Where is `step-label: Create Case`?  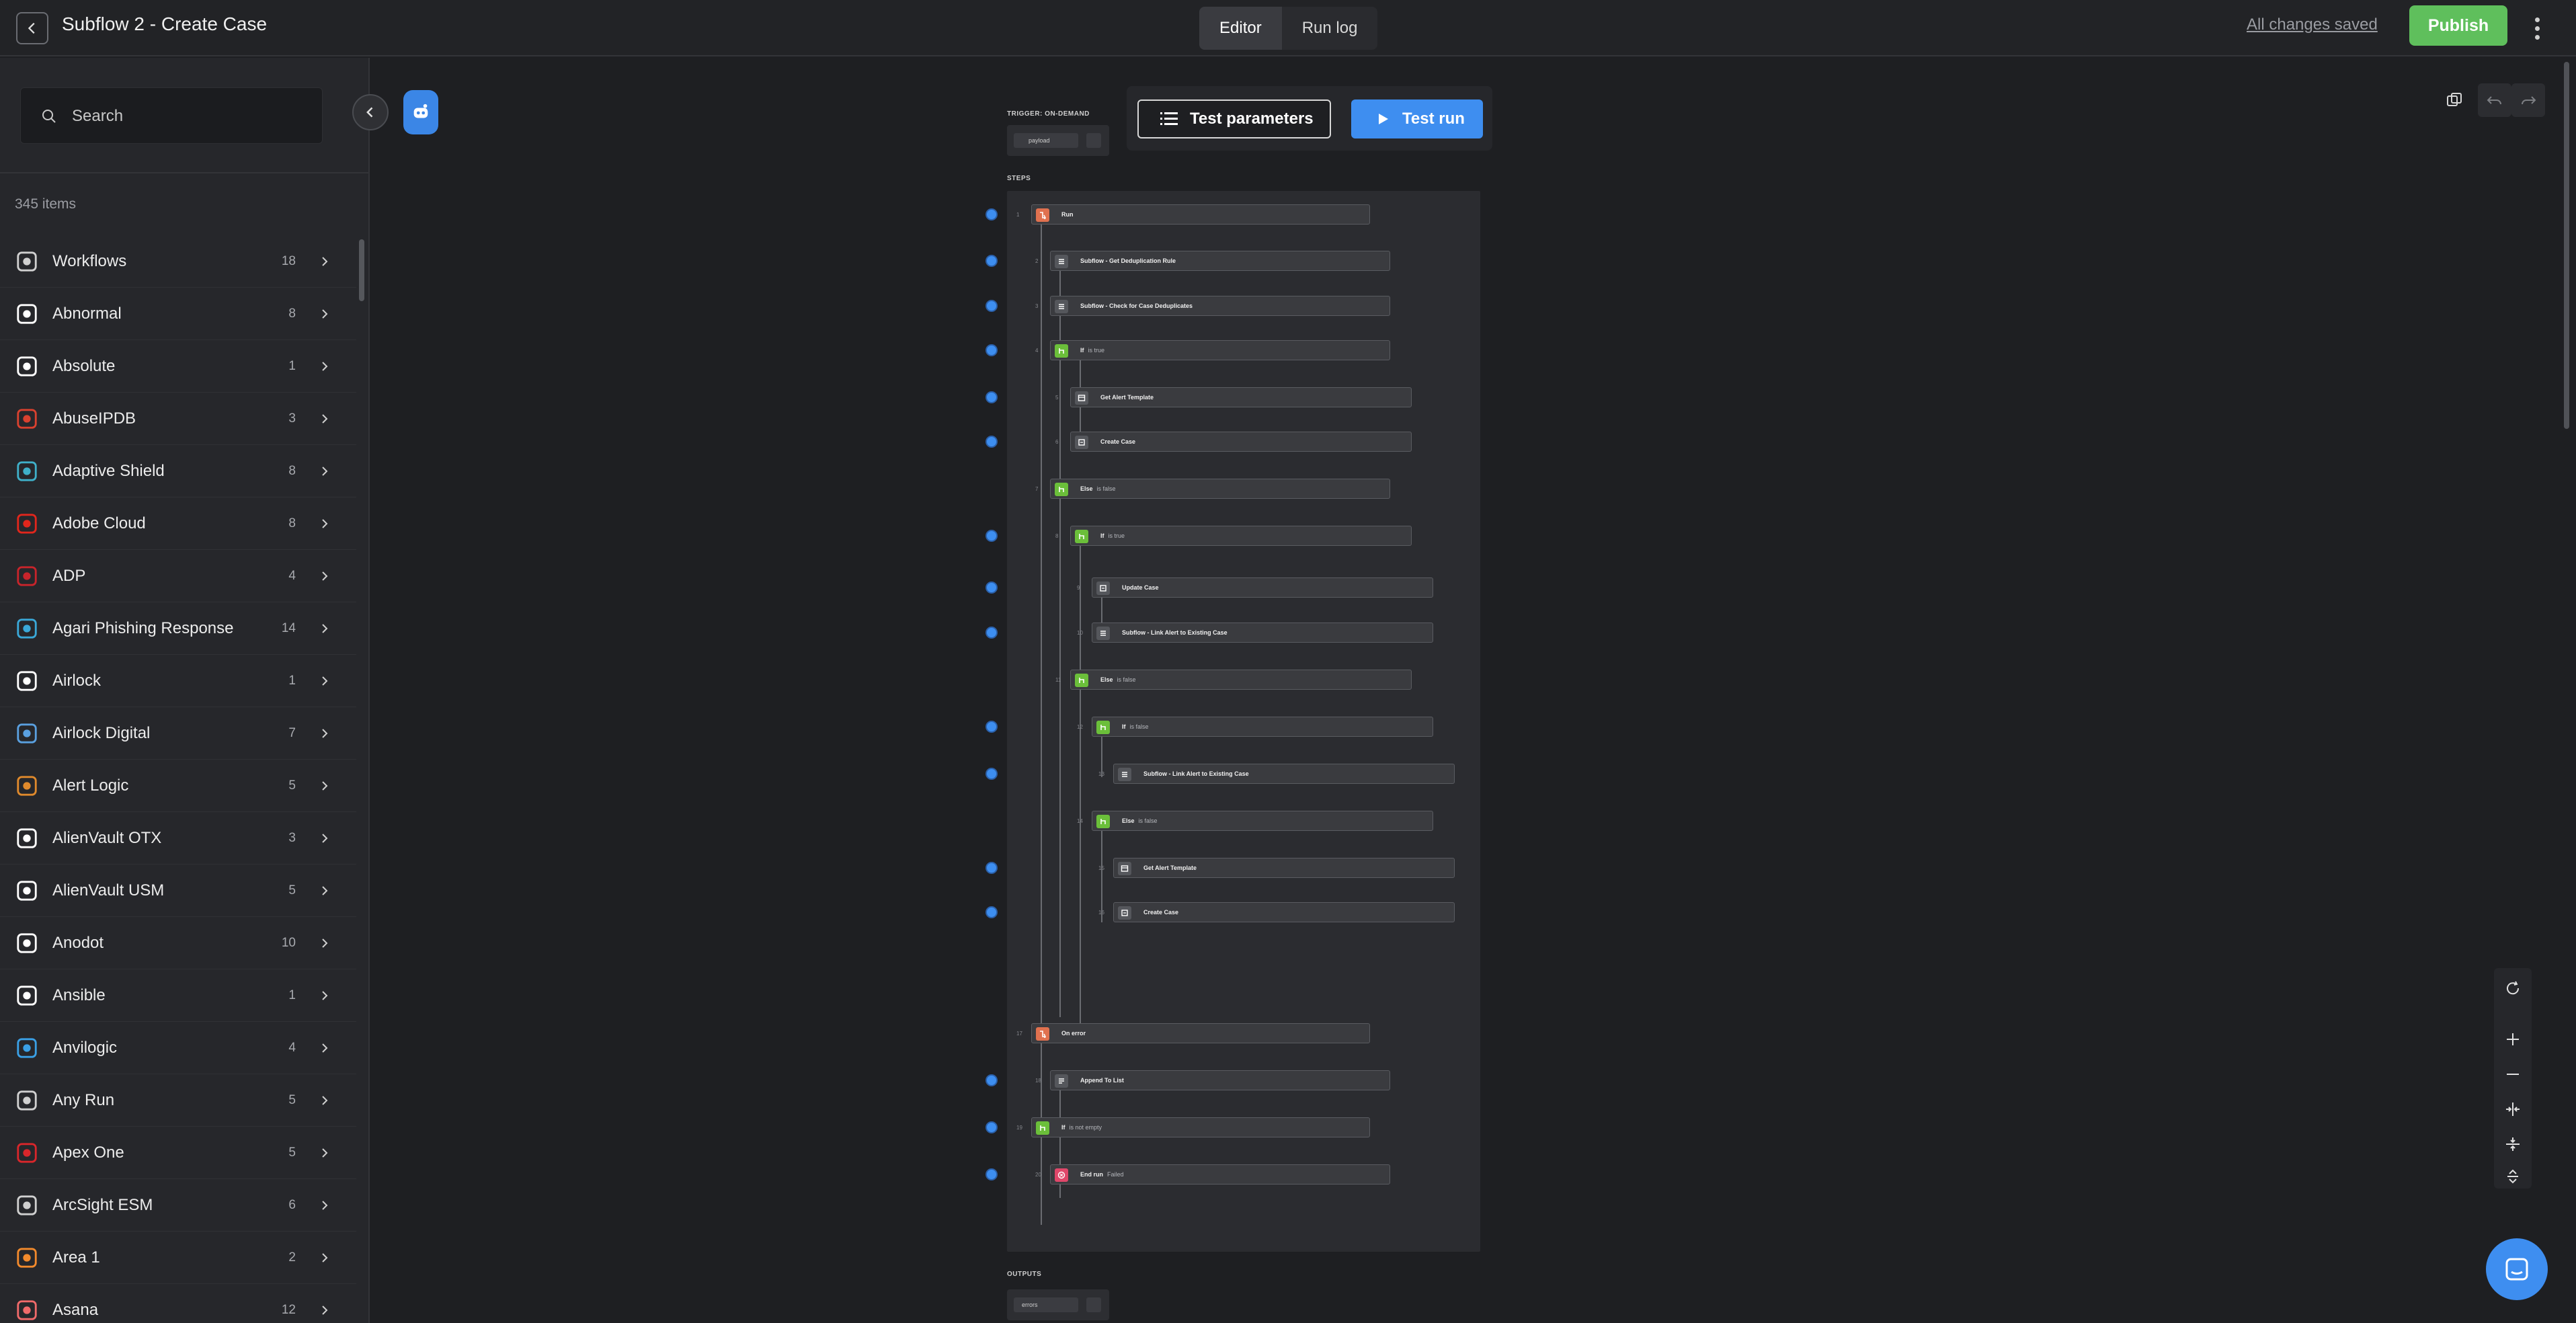 step-label: Create Case is located at coordinates (1118, 441).